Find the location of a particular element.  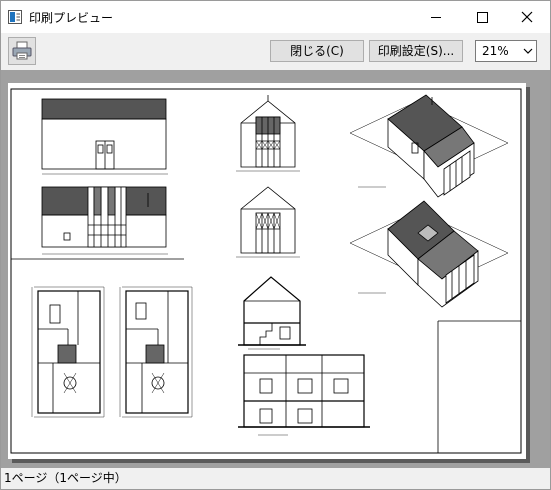

printer-icon is located at coordinates (22, 50).